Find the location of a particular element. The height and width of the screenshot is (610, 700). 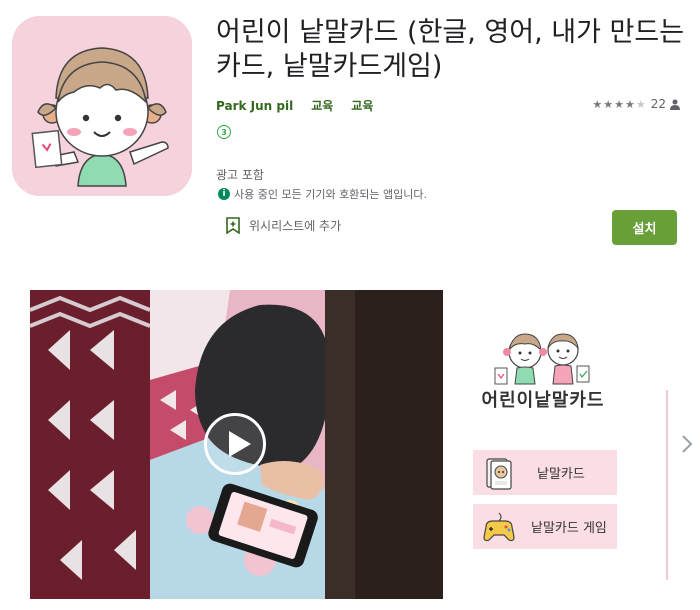

word-card-label: 낱말카드 is located at coordinates (561, 474).